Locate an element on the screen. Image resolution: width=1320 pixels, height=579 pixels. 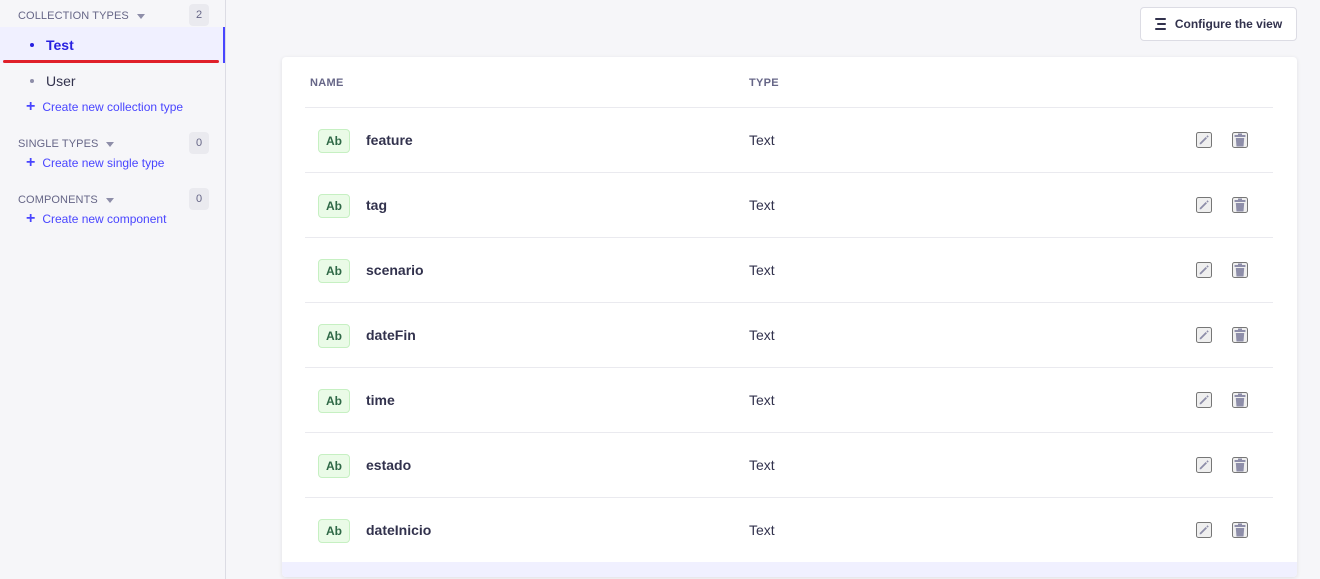
table-row: Ab time Text is located at coordinates (789, 400).